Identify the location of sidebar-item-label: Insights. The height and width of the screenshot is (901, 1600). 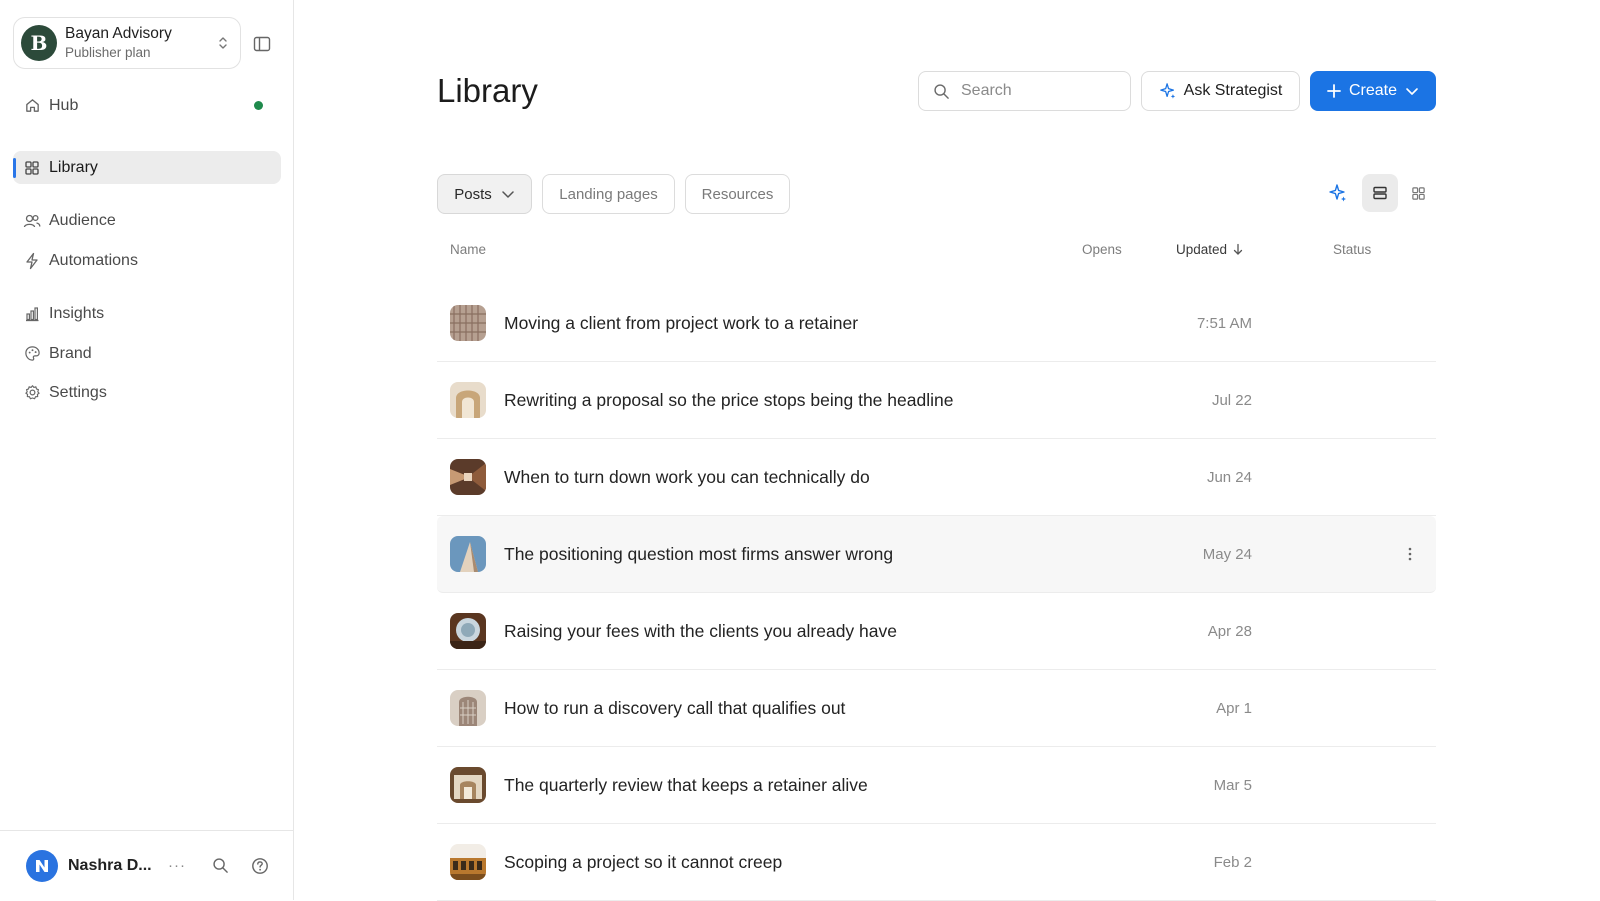
(77, 313).